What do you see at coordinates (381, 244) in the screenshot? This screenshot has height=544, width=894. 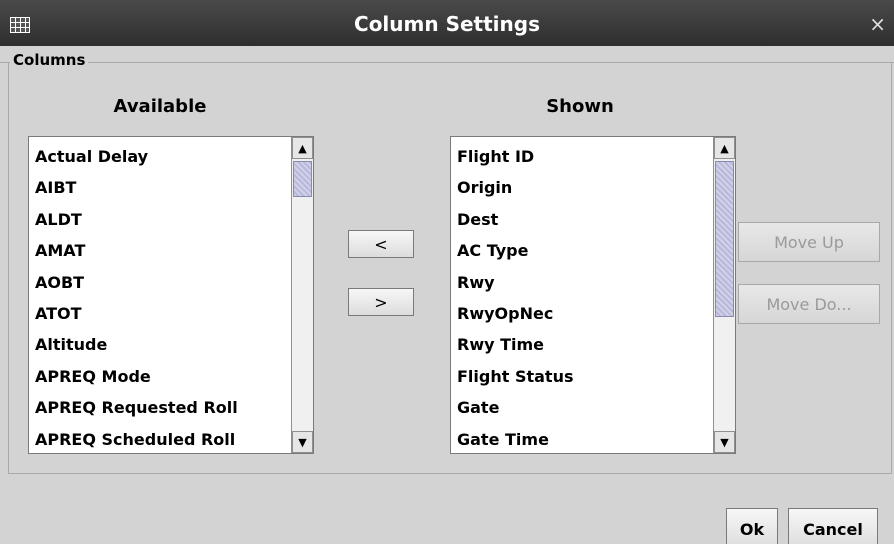 I see `remove-column-button: <` at bounding box center [381, 244].